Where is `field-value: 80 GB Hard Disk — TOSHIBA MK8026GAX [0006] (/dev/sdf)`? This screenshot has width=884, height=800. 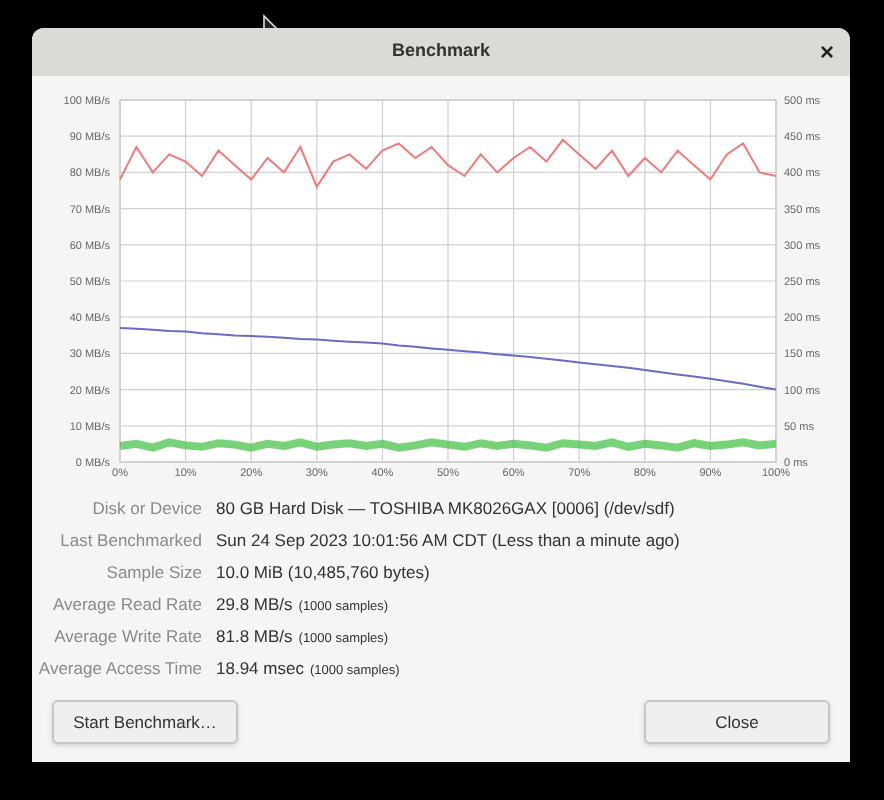 field-value: 80 GB Hard Disk — TOSHIBA MK8026GAX [0006] (/dev/sdf) is located at coordinates (445, 509).